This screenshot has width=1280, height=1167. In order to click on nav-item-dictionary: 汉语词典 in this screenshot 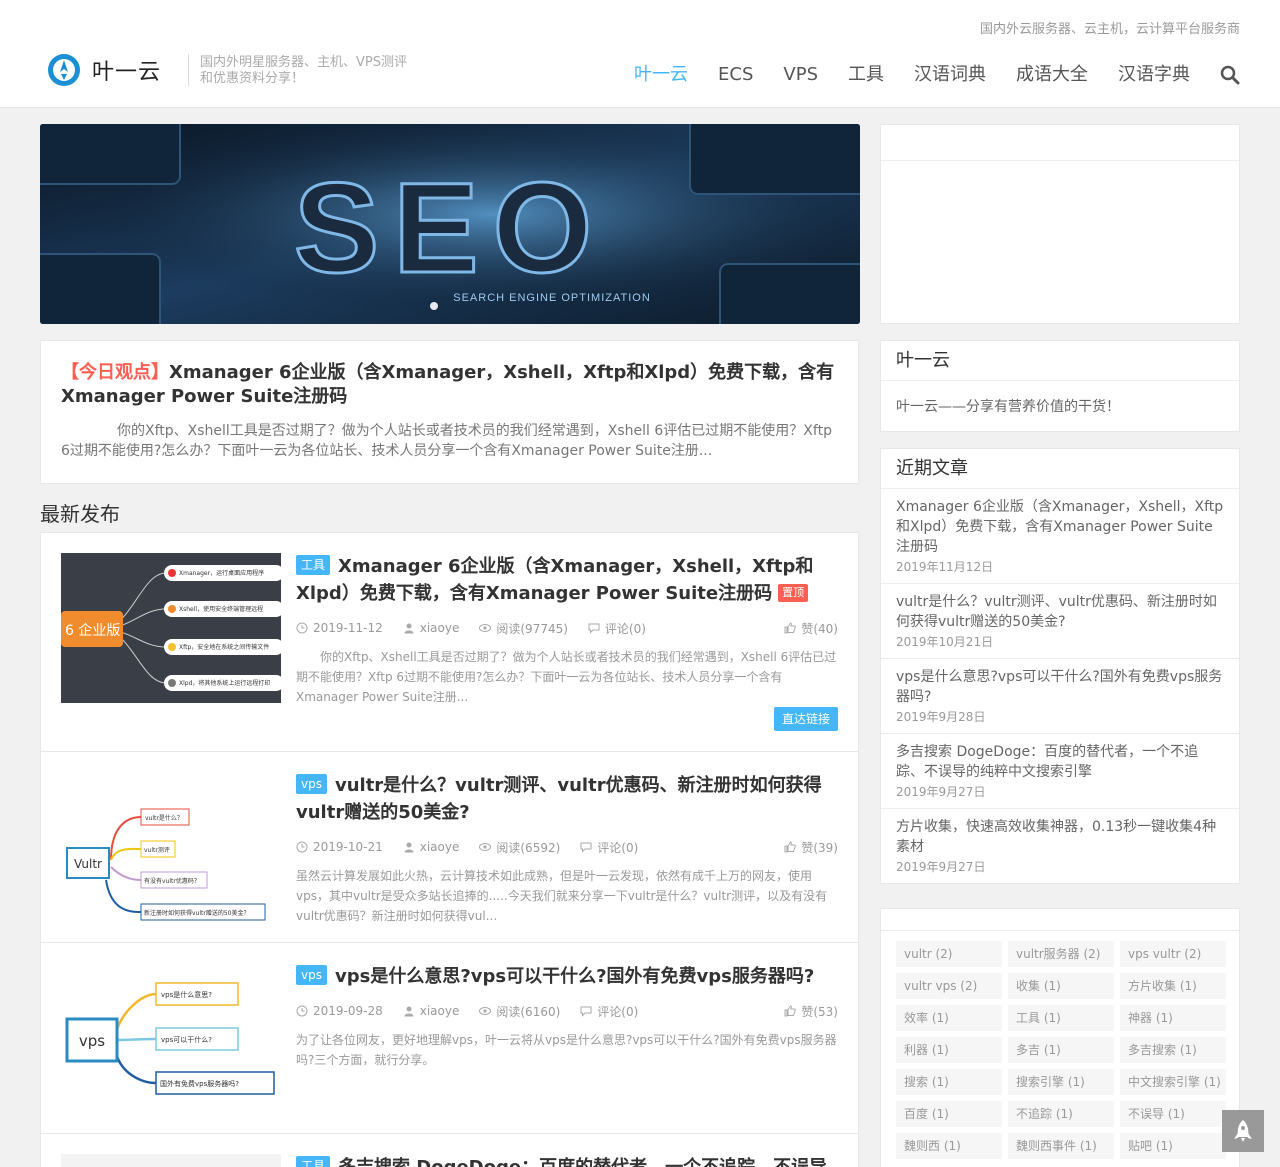, I will do `click(950, 75)`.